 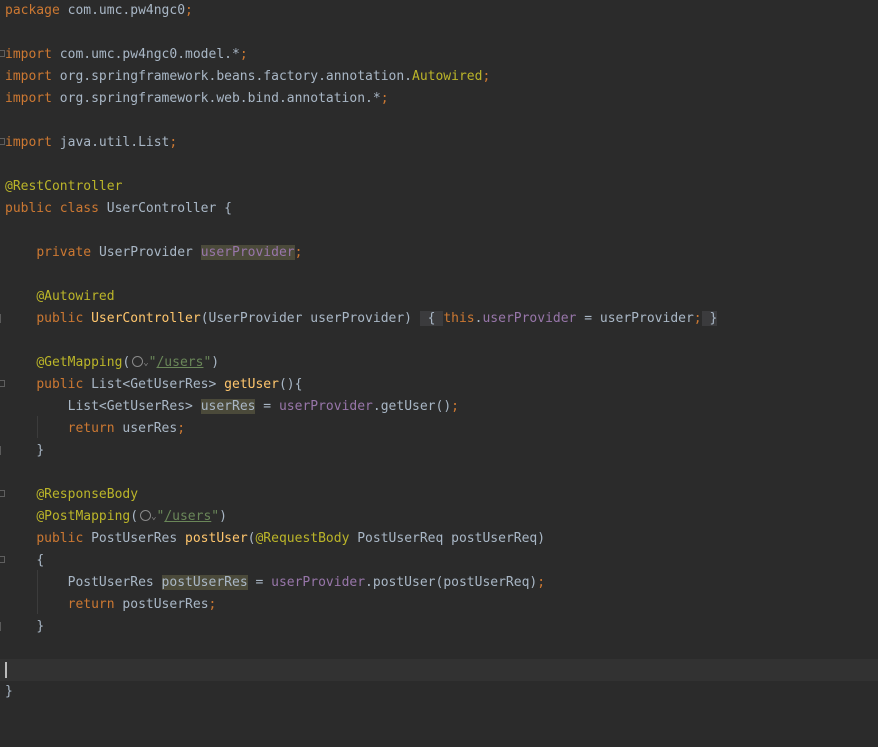 I want to click on code-line: public List<GetUserRes> getUser(){, so click(x=439, y=385).